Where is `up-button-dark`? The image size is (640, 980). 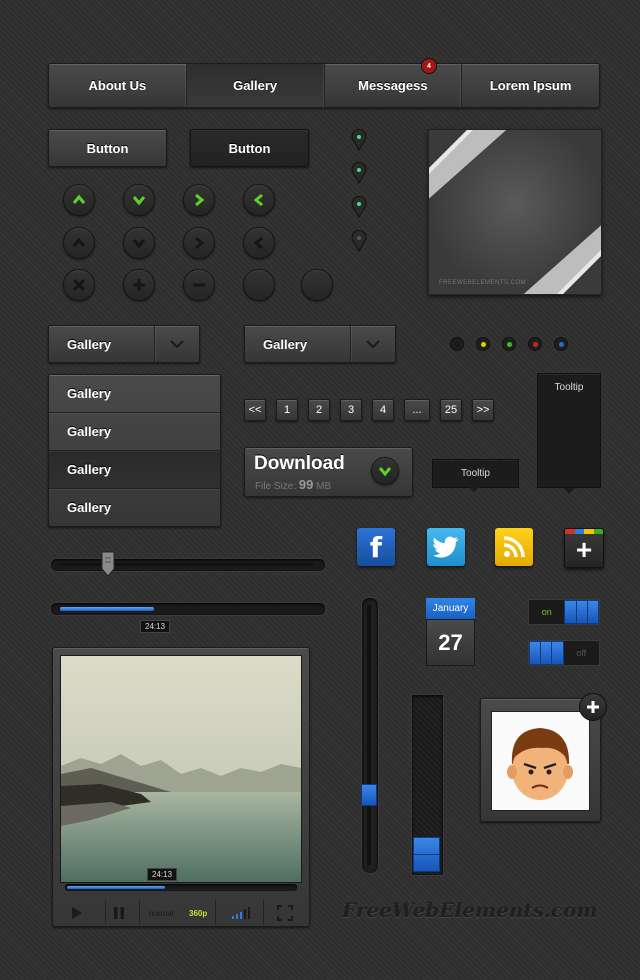 up-button-dark is located at coordinates (79, 243).